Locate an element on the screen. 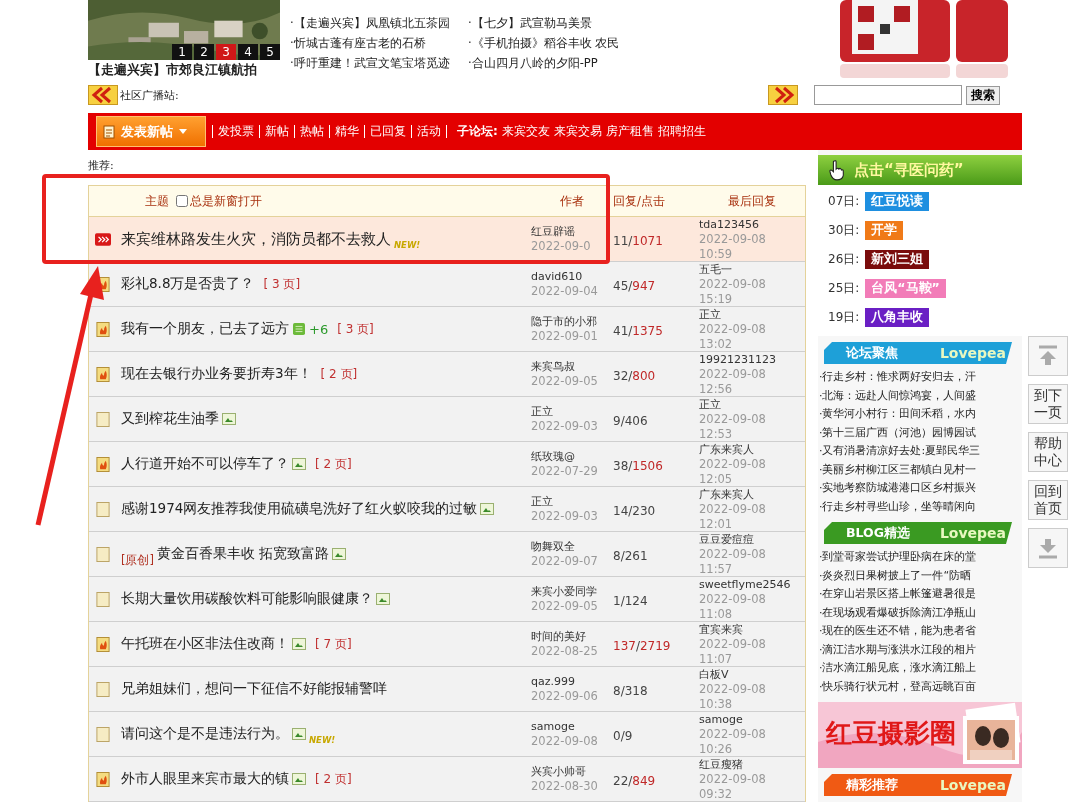 The width and height of the screenshot is (1080, 808). subforum-link: 来宾交易 is located at coordinates (577, 131).